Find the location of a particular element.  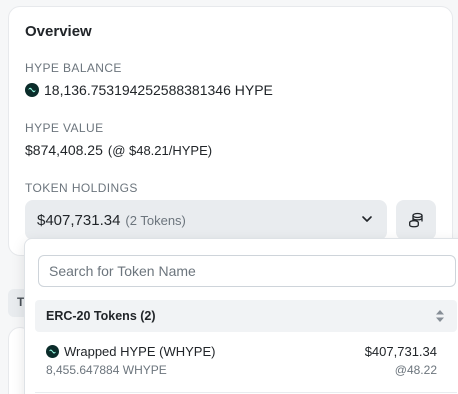

token-search-input is located at coordinates (247, 271).